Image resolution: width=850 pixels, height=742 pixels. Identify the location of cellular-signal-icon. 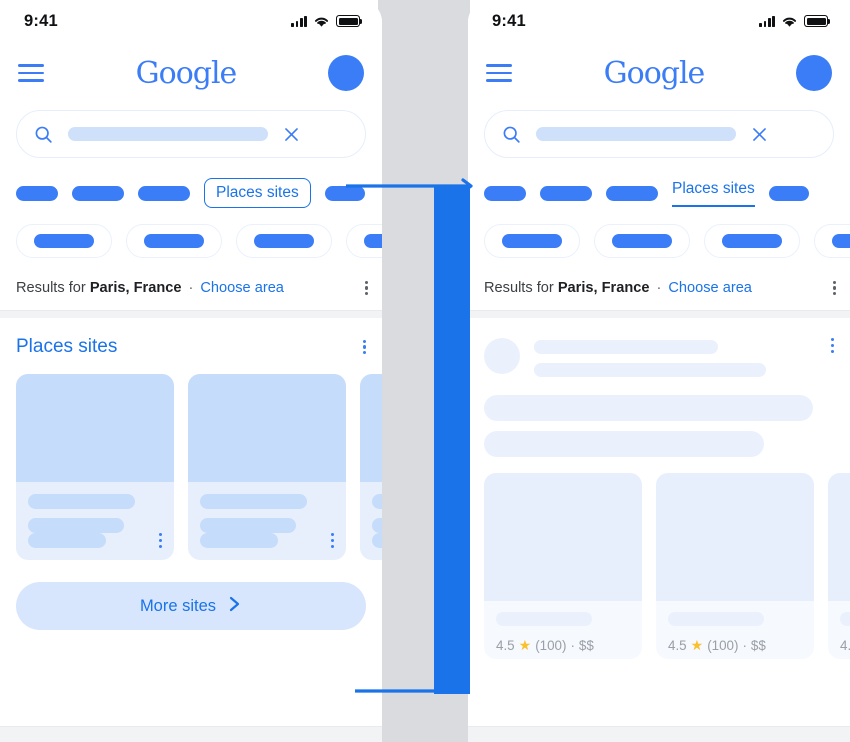
(767, 21).